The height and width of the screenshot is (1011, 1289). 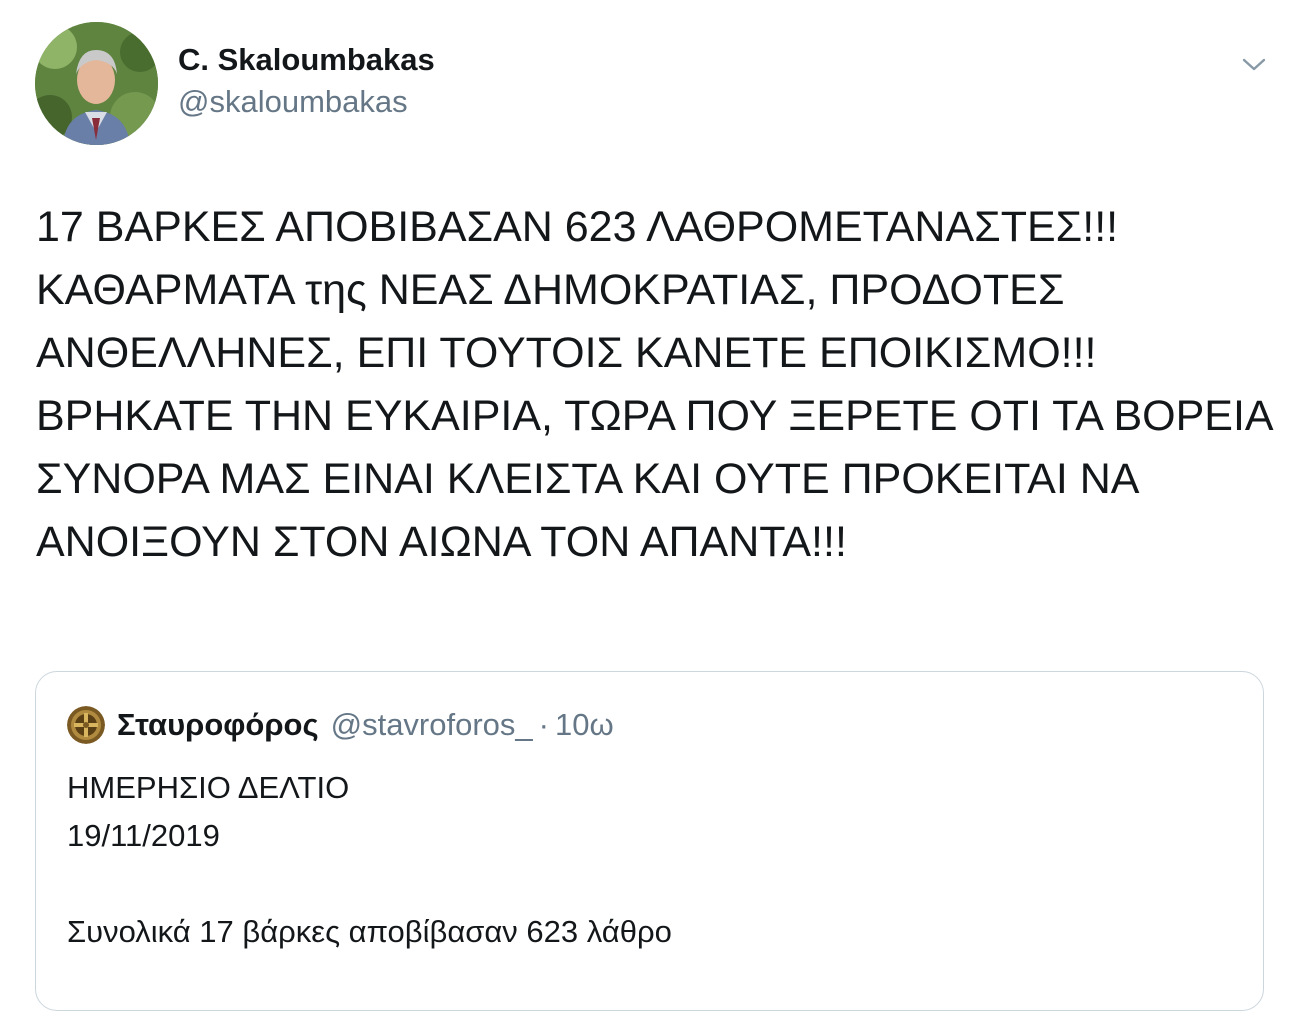 I want to click on quoted-text-line, so click(x=369, y=884).